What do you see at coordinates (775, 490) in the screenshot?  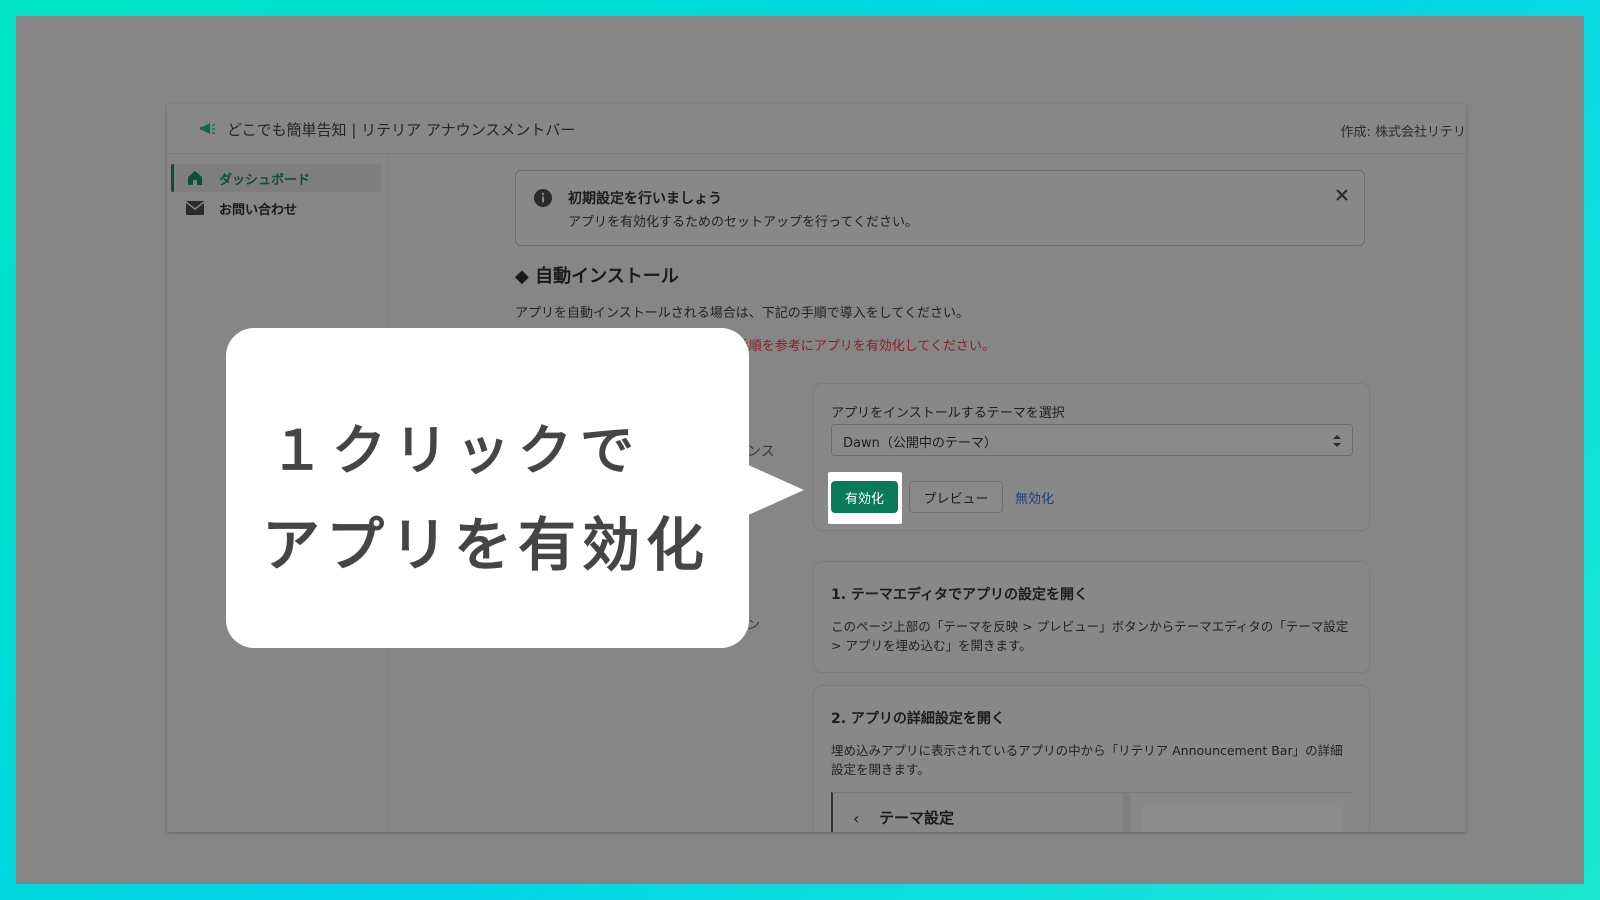 I see `callout-tail` at bounding box center [775, 490].